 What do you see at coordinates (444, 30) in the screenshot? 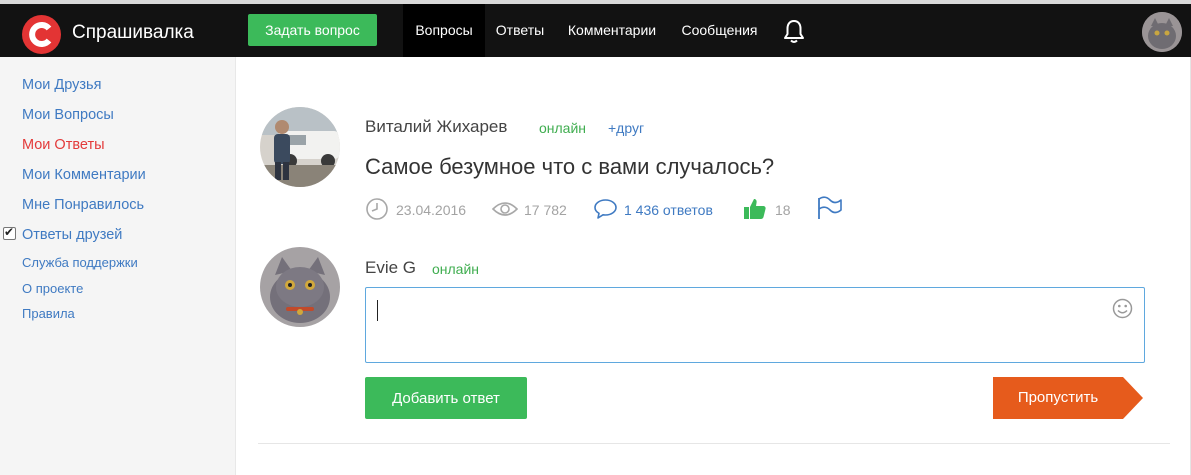
I see `nav-questions: Вопросы` at bounding box center [444, 30].